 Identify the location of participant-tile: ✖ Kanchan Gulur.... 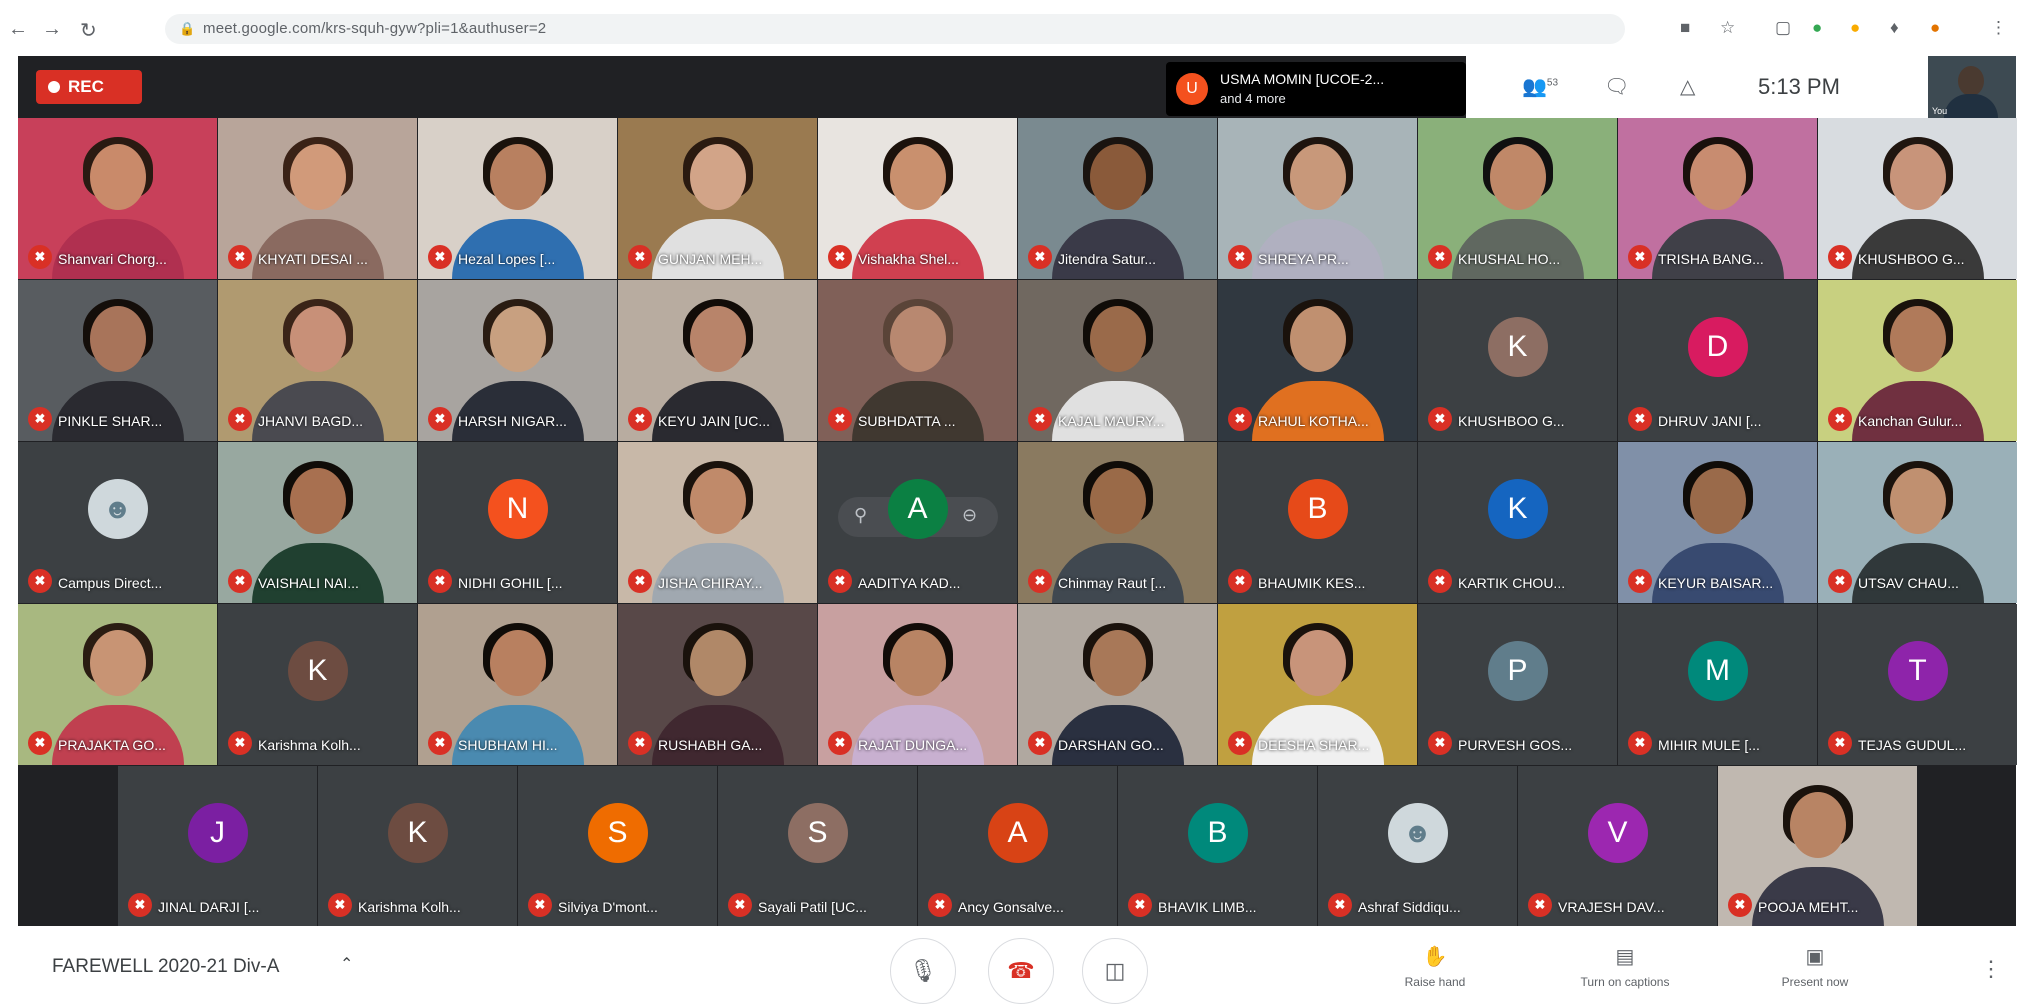
(1917, 360).